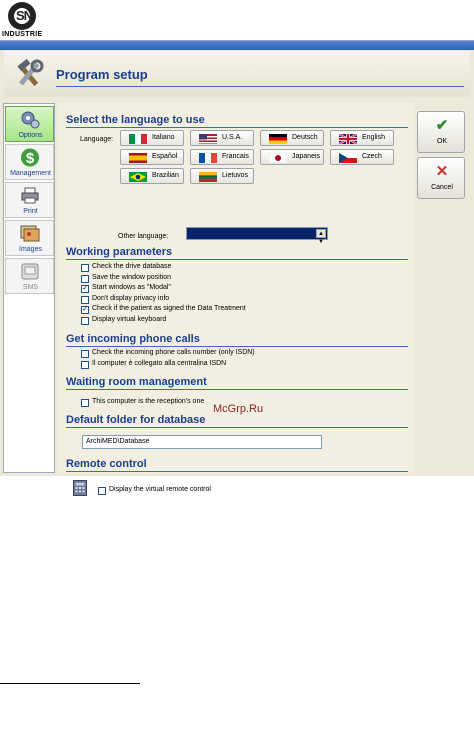  Describe the element at coordinates (237, 45) in the screenshot. I see `window-titlebar` at that location.